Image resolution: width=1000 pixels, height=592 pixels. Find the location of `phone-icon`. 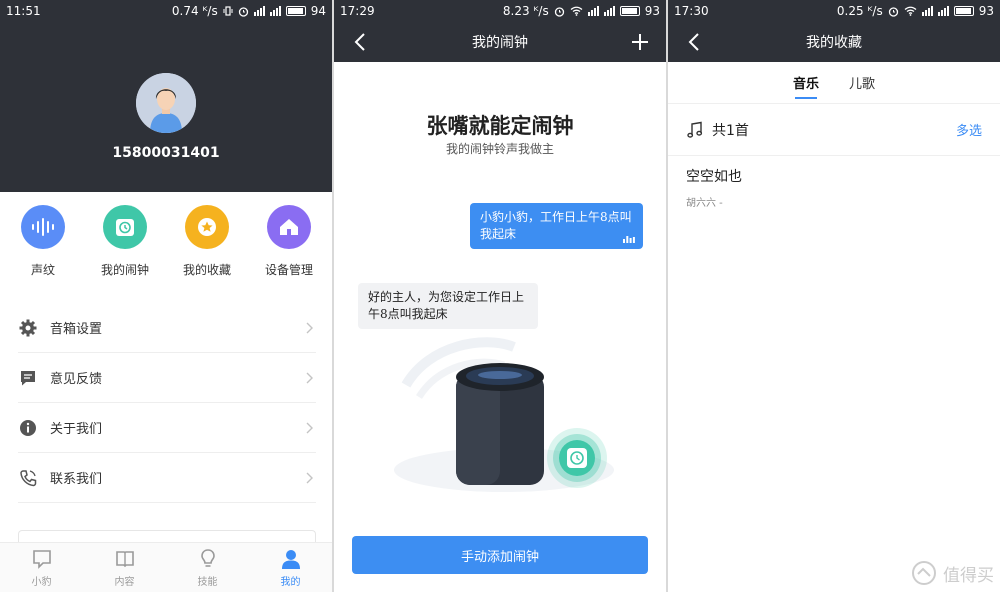

phone-icon is located at coordinates (28, 477).